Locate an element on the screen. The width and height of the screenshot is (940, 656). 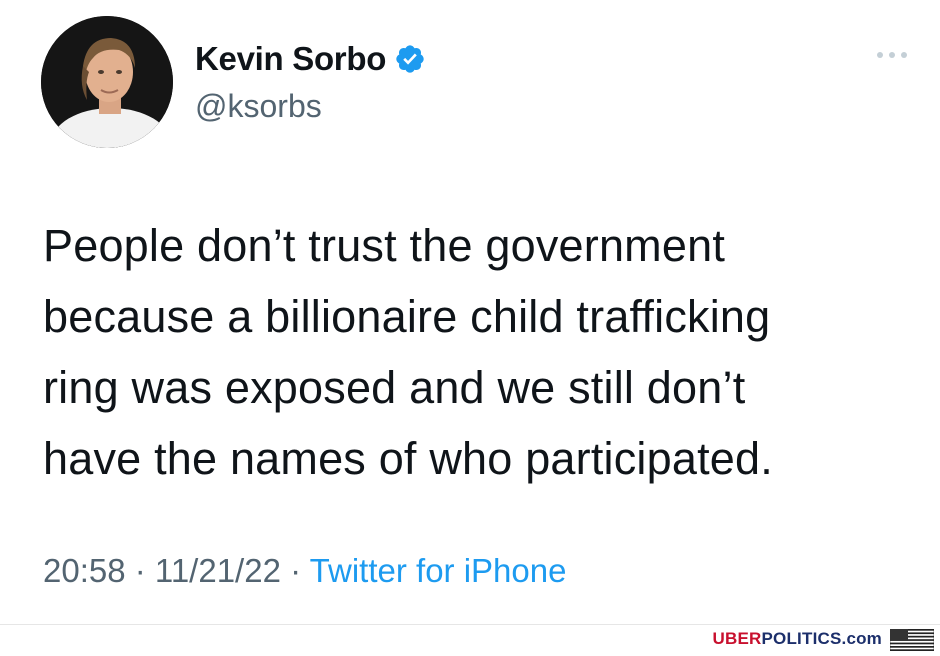
tweet-meta: 20:58 · 11/21/22 · Twitter for iPhone is located at coordinates (304, 571).